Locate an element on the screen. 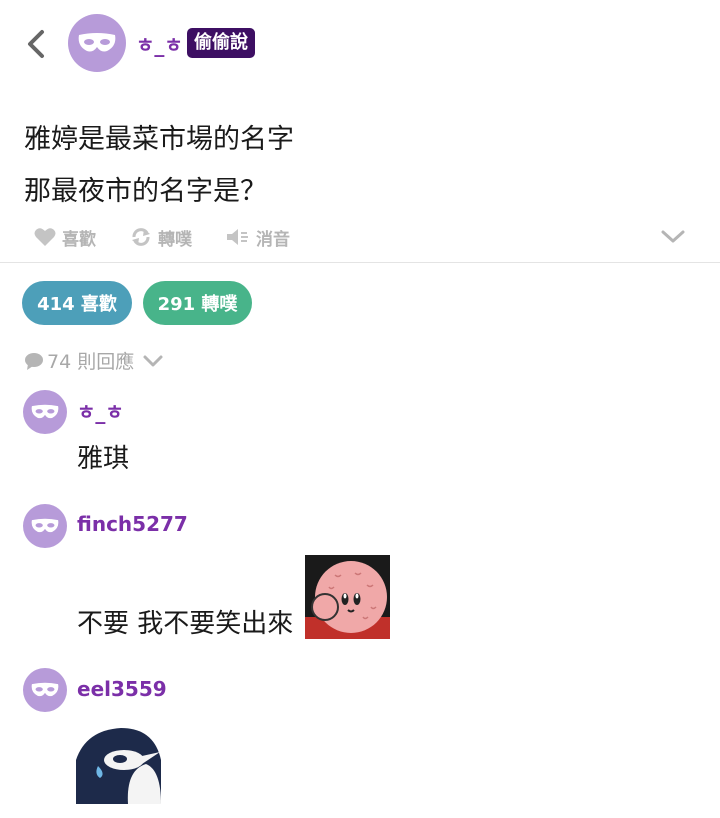 The height and width of the screenshot is (818, 720). anonymous-tag: 偷偷說 is located at coordinates (221, 43).